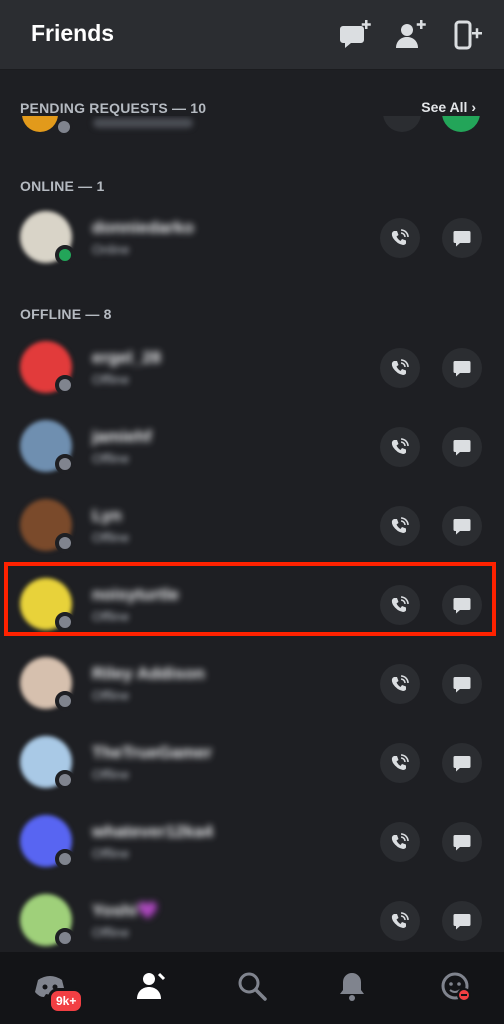 This screenshot has height=1024, width=504. Describe the element at coordinates (73, 33) in the screenshot. I see `page-title: Friends` at that location.